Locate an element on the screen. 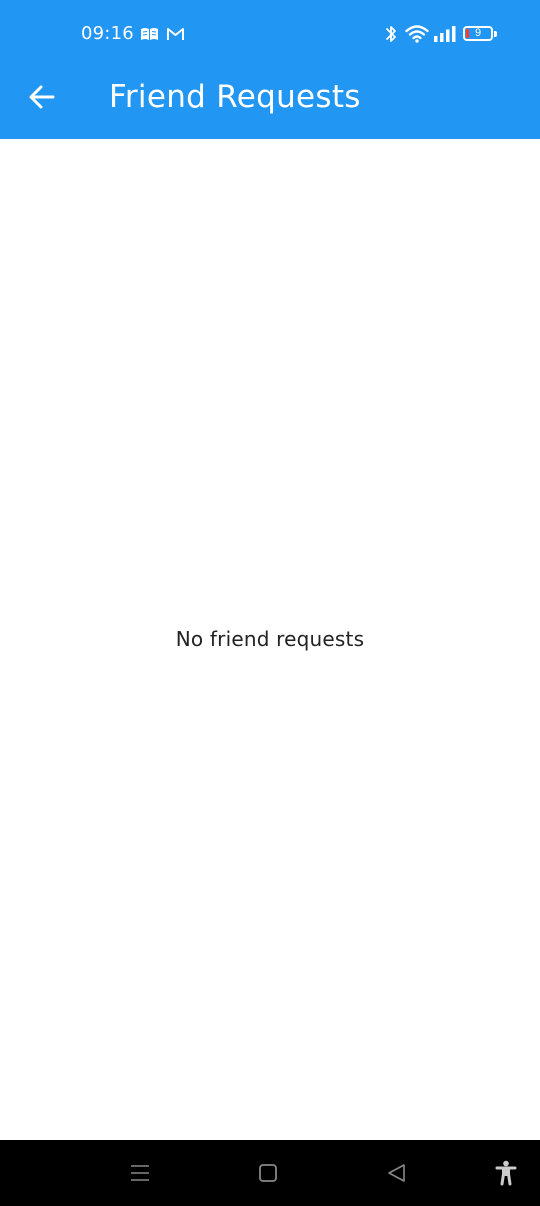 The width and height of the screenshot is (540, 1206). battery-terminal is located at coordinates (495, 34).